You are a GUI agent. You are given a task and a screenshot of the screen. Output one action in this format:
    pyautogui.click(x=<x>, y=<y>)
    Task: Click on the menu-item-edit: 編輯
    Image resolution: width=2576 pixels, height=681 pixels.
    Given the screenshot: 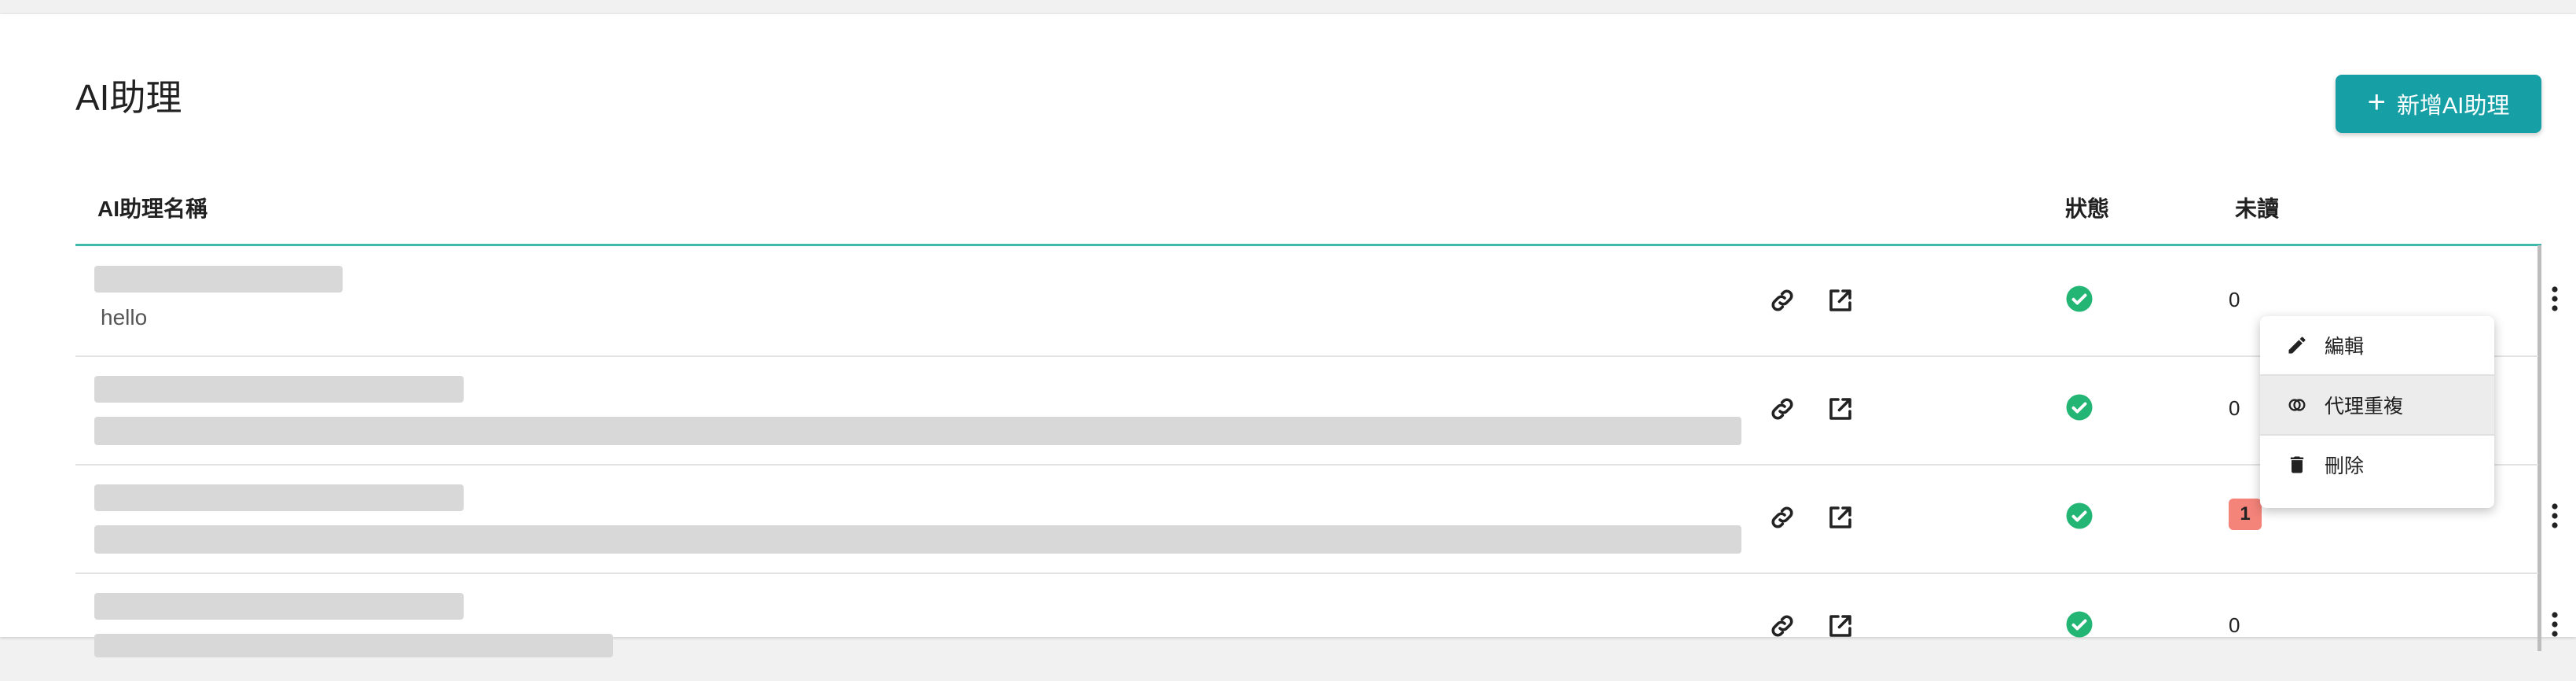 What is the action you would take?
    pyautogui.click(x=2377, y=345)
    